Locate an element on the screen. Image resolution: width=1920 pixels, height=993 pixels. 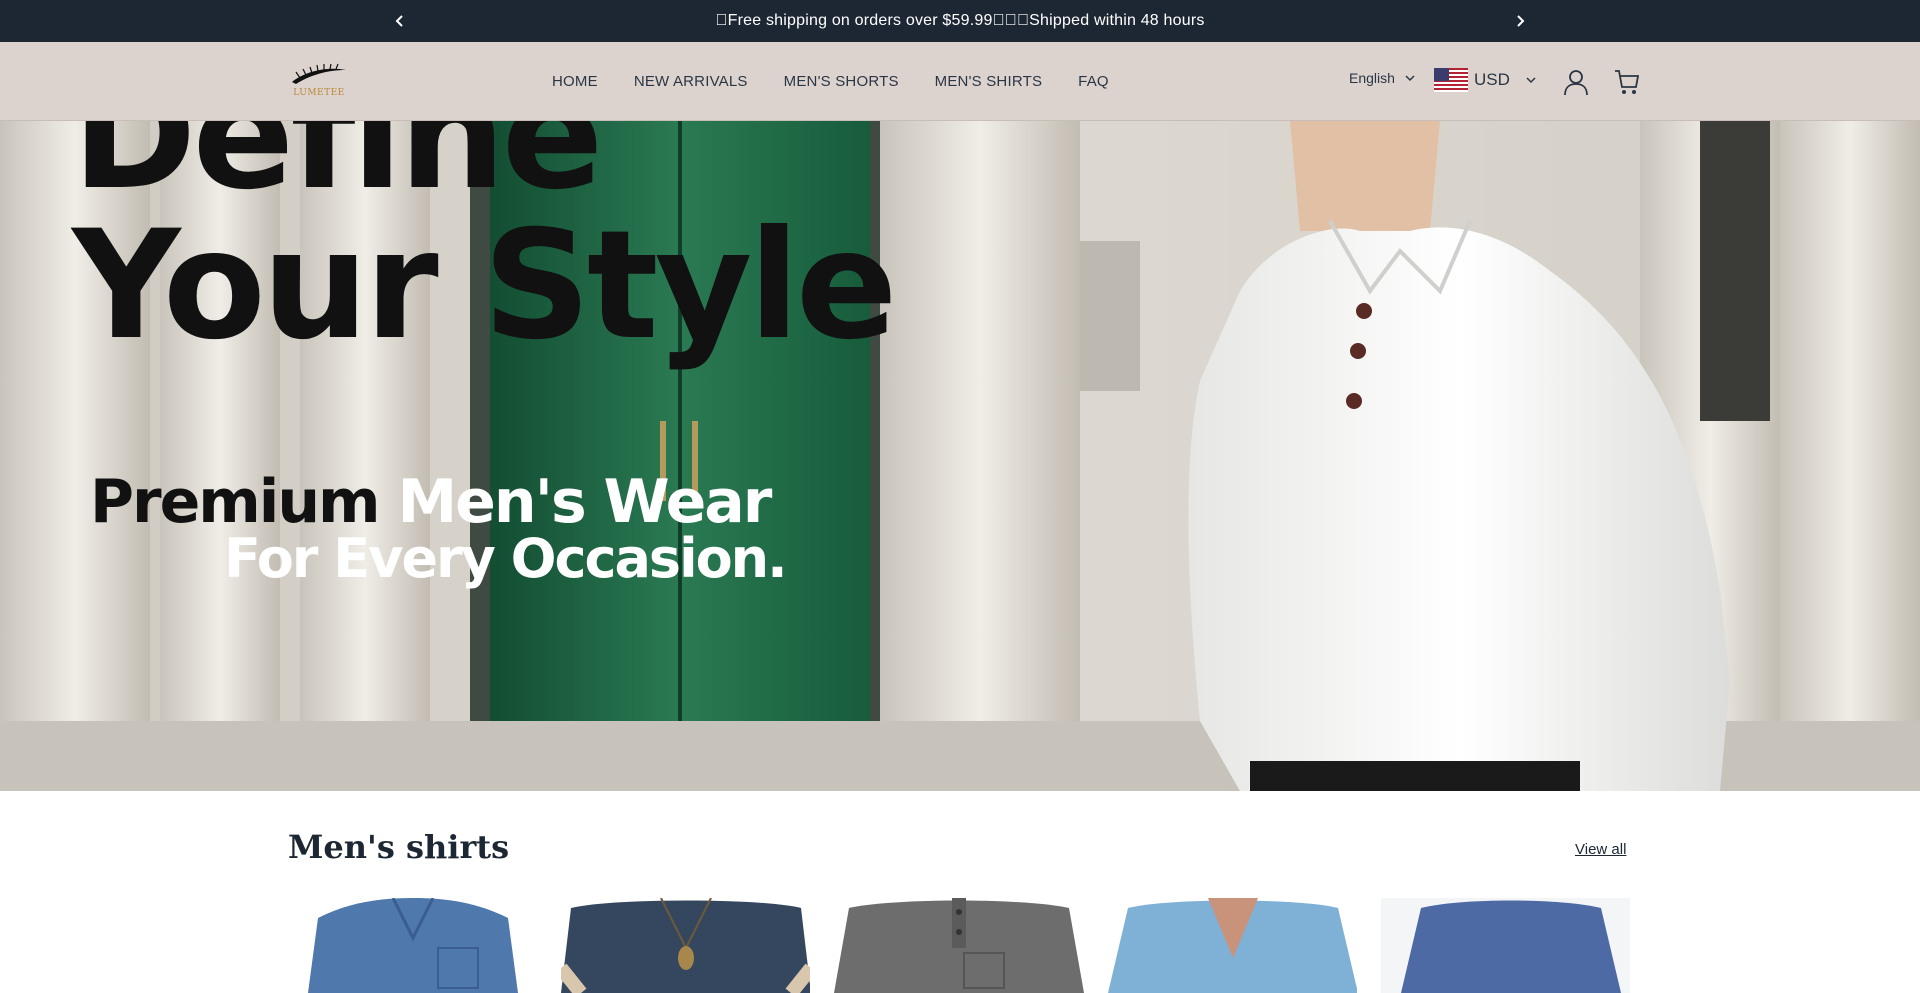
hero-headline-line2: Your Style is located at coordinates (485, 286).